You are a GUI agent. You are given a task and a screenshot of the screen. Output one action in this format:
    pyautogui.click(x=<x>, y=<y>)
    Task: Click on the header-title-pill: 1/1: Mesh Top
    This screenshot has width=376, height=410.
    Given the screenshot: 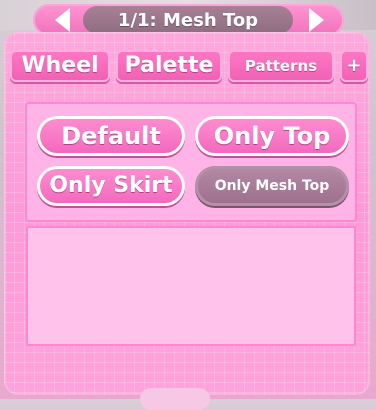 What is the action you would take?
    pyautogui.click(x=188, y=20)
    